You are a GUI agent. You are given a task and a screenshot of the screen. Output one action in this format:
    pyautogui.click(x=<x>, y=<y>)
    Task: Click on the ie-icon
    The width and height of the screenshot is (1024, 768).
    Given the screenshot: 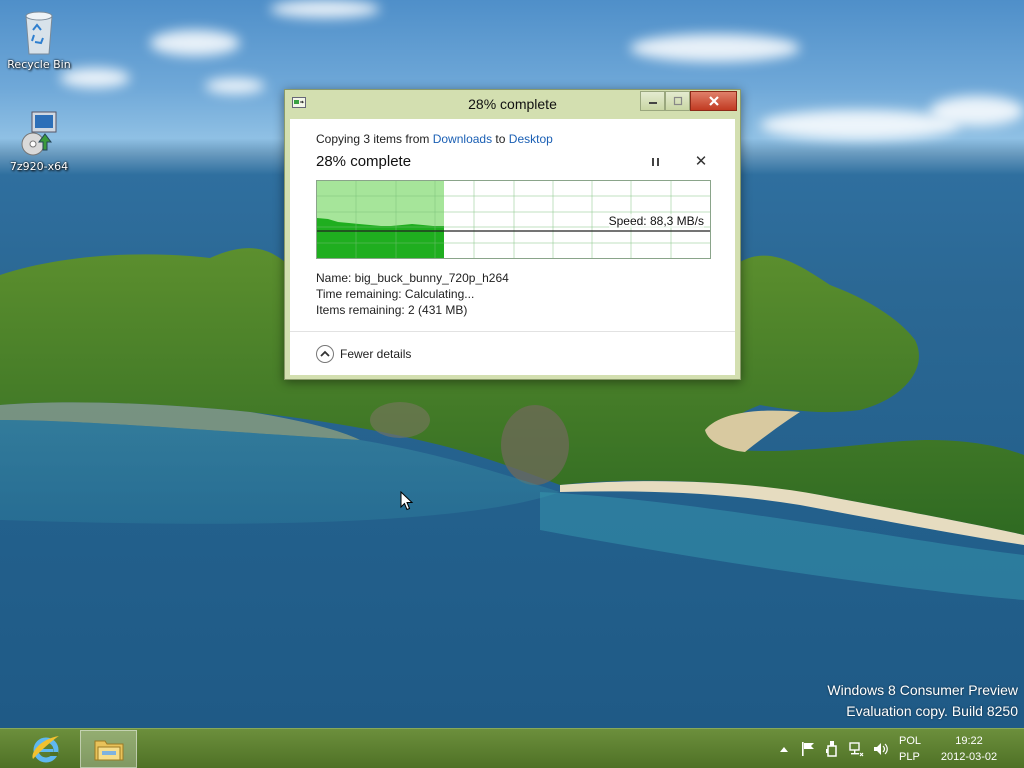 What is the action you would take?
    pyautogui.click(x=45, y=749)
    